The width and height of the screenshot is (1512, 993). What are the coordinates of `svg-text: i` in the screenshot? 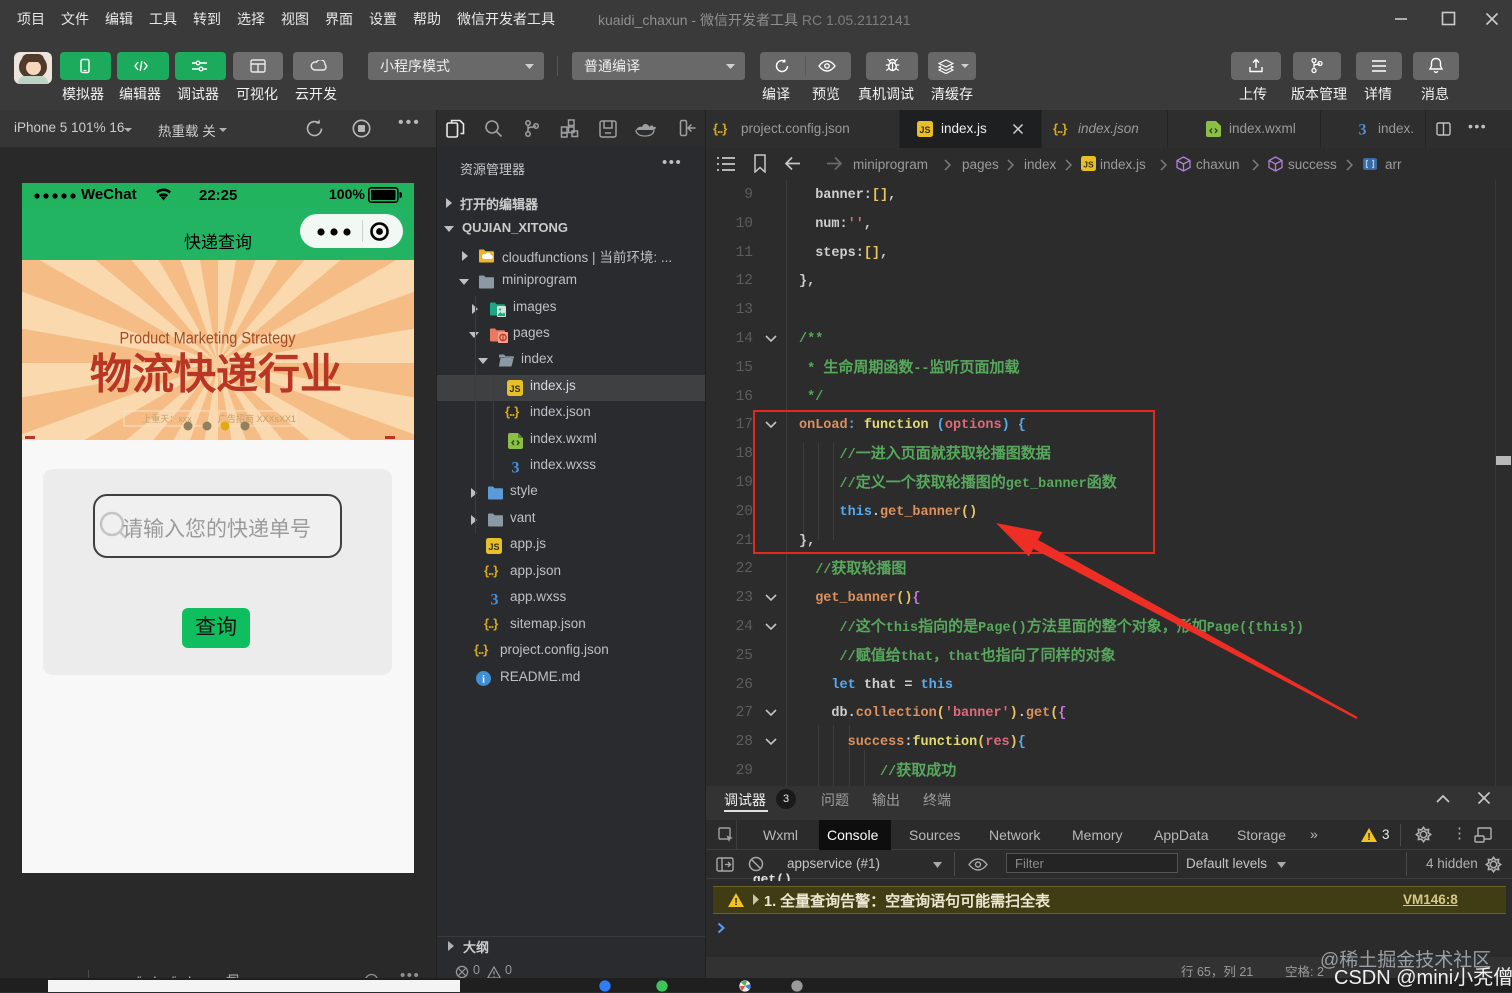 It's located at (483, 680).